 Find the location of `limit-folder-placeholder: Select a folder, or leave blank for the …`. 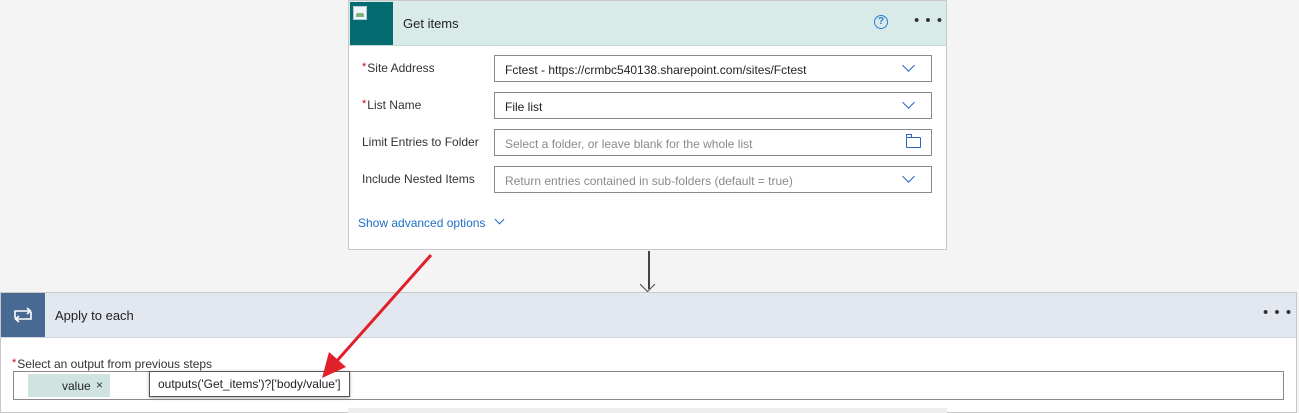

limit-folder-placeholder: Select a folder, or leave blank for the … is located at coordinates (629, 144).